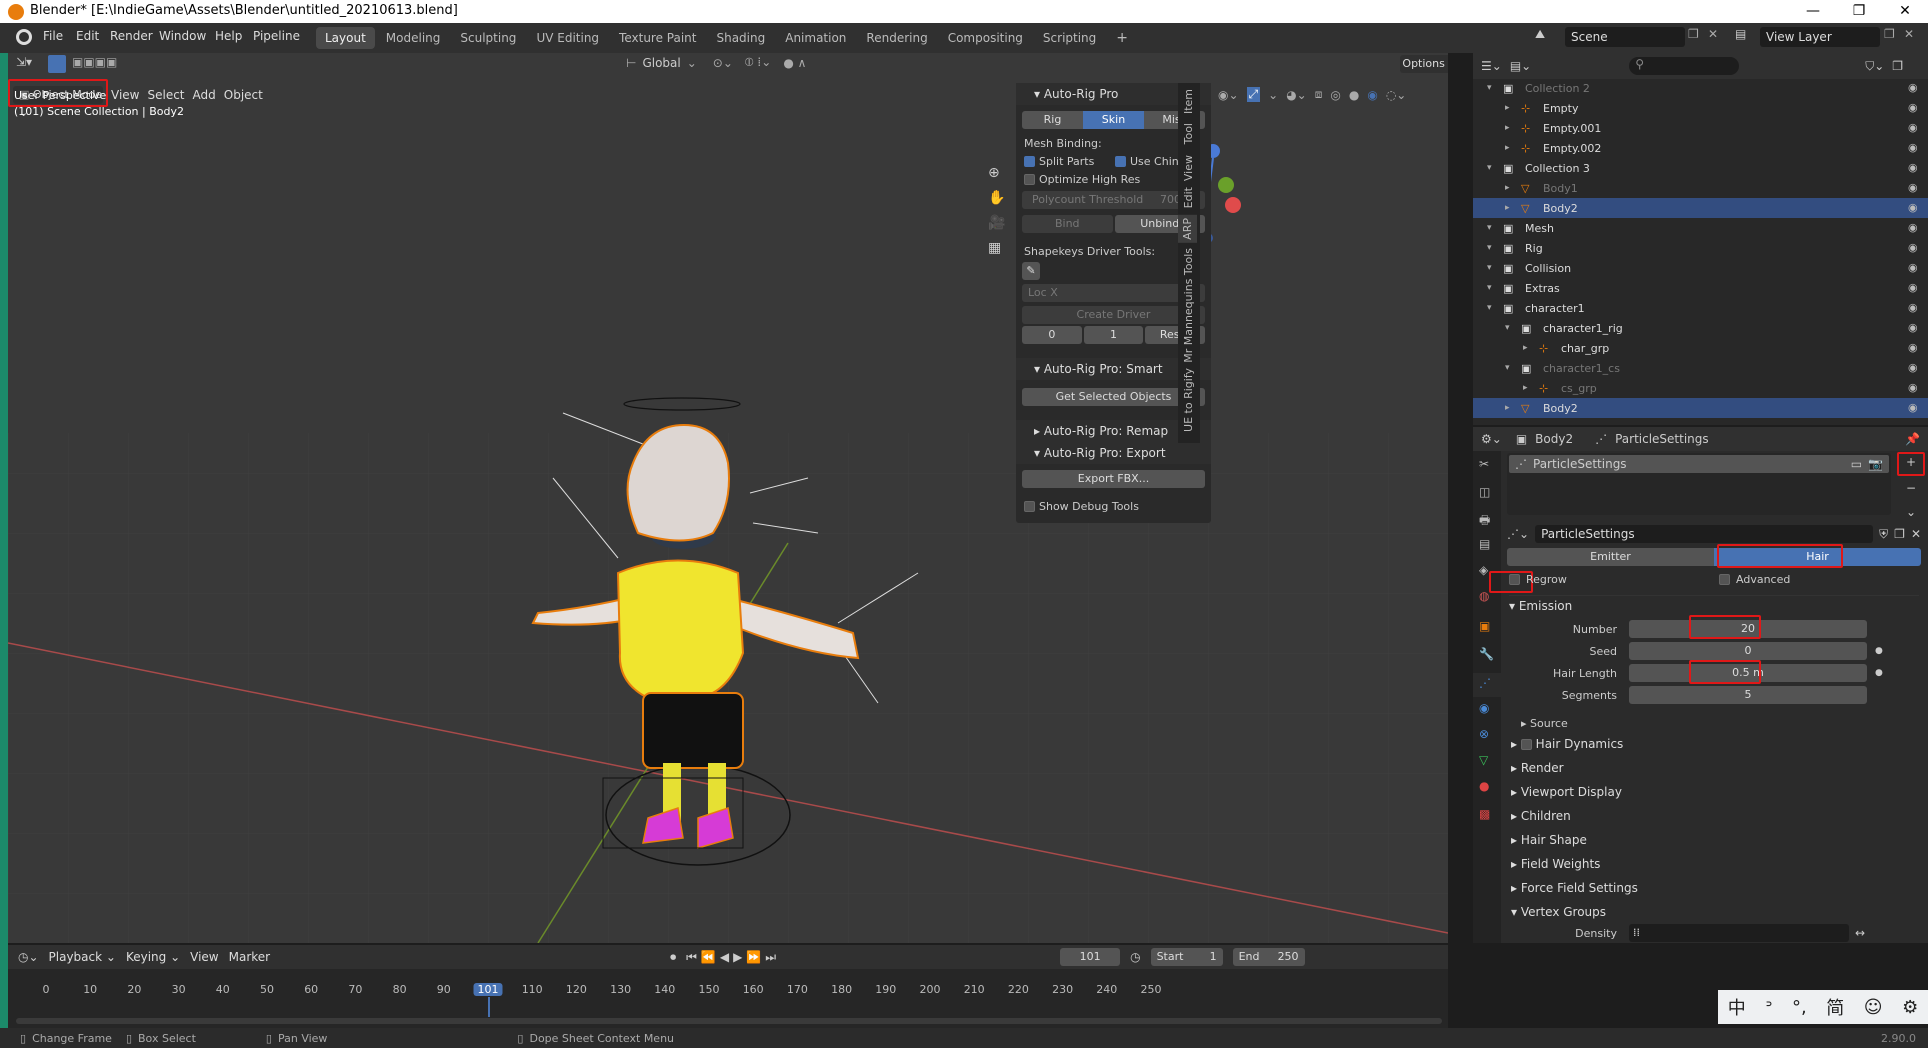 This screenshot has height=1048, width=1928. Describe the element at coordinates (489, 1007) in the screenshot. I see `playhead-line` at that location.